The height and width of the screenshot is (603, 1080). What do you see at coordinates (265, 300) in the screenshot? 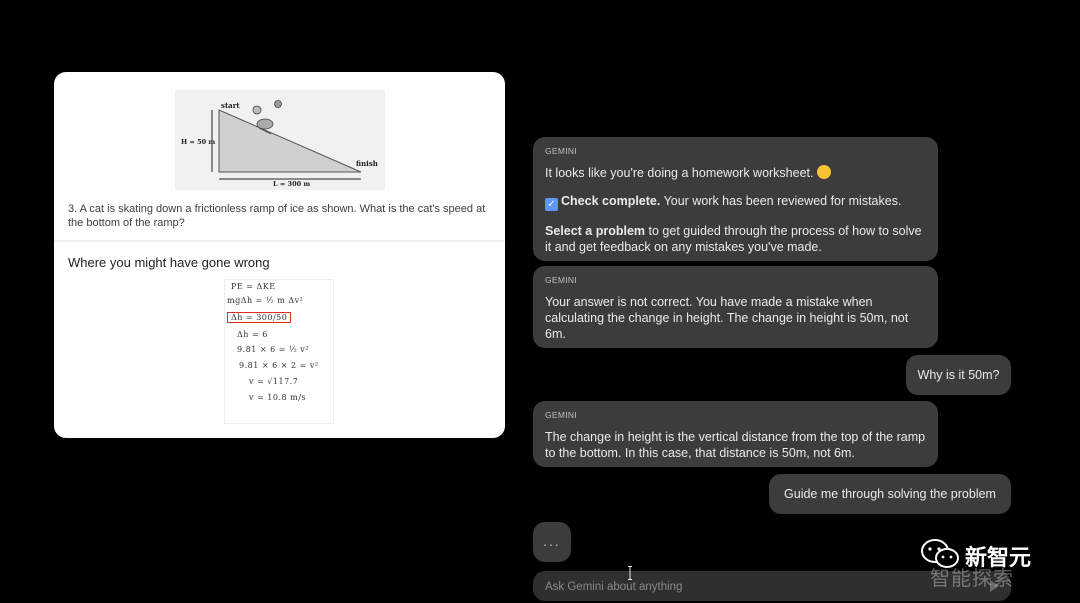
I see `hw-line: mgΔh = ½ m Δv²` at bounding box center [265, 300].